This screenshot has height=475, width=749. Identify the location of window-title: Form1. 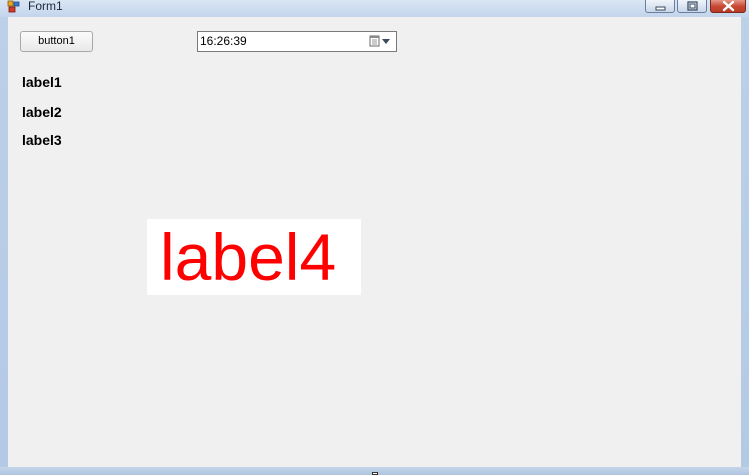
(45, 6).